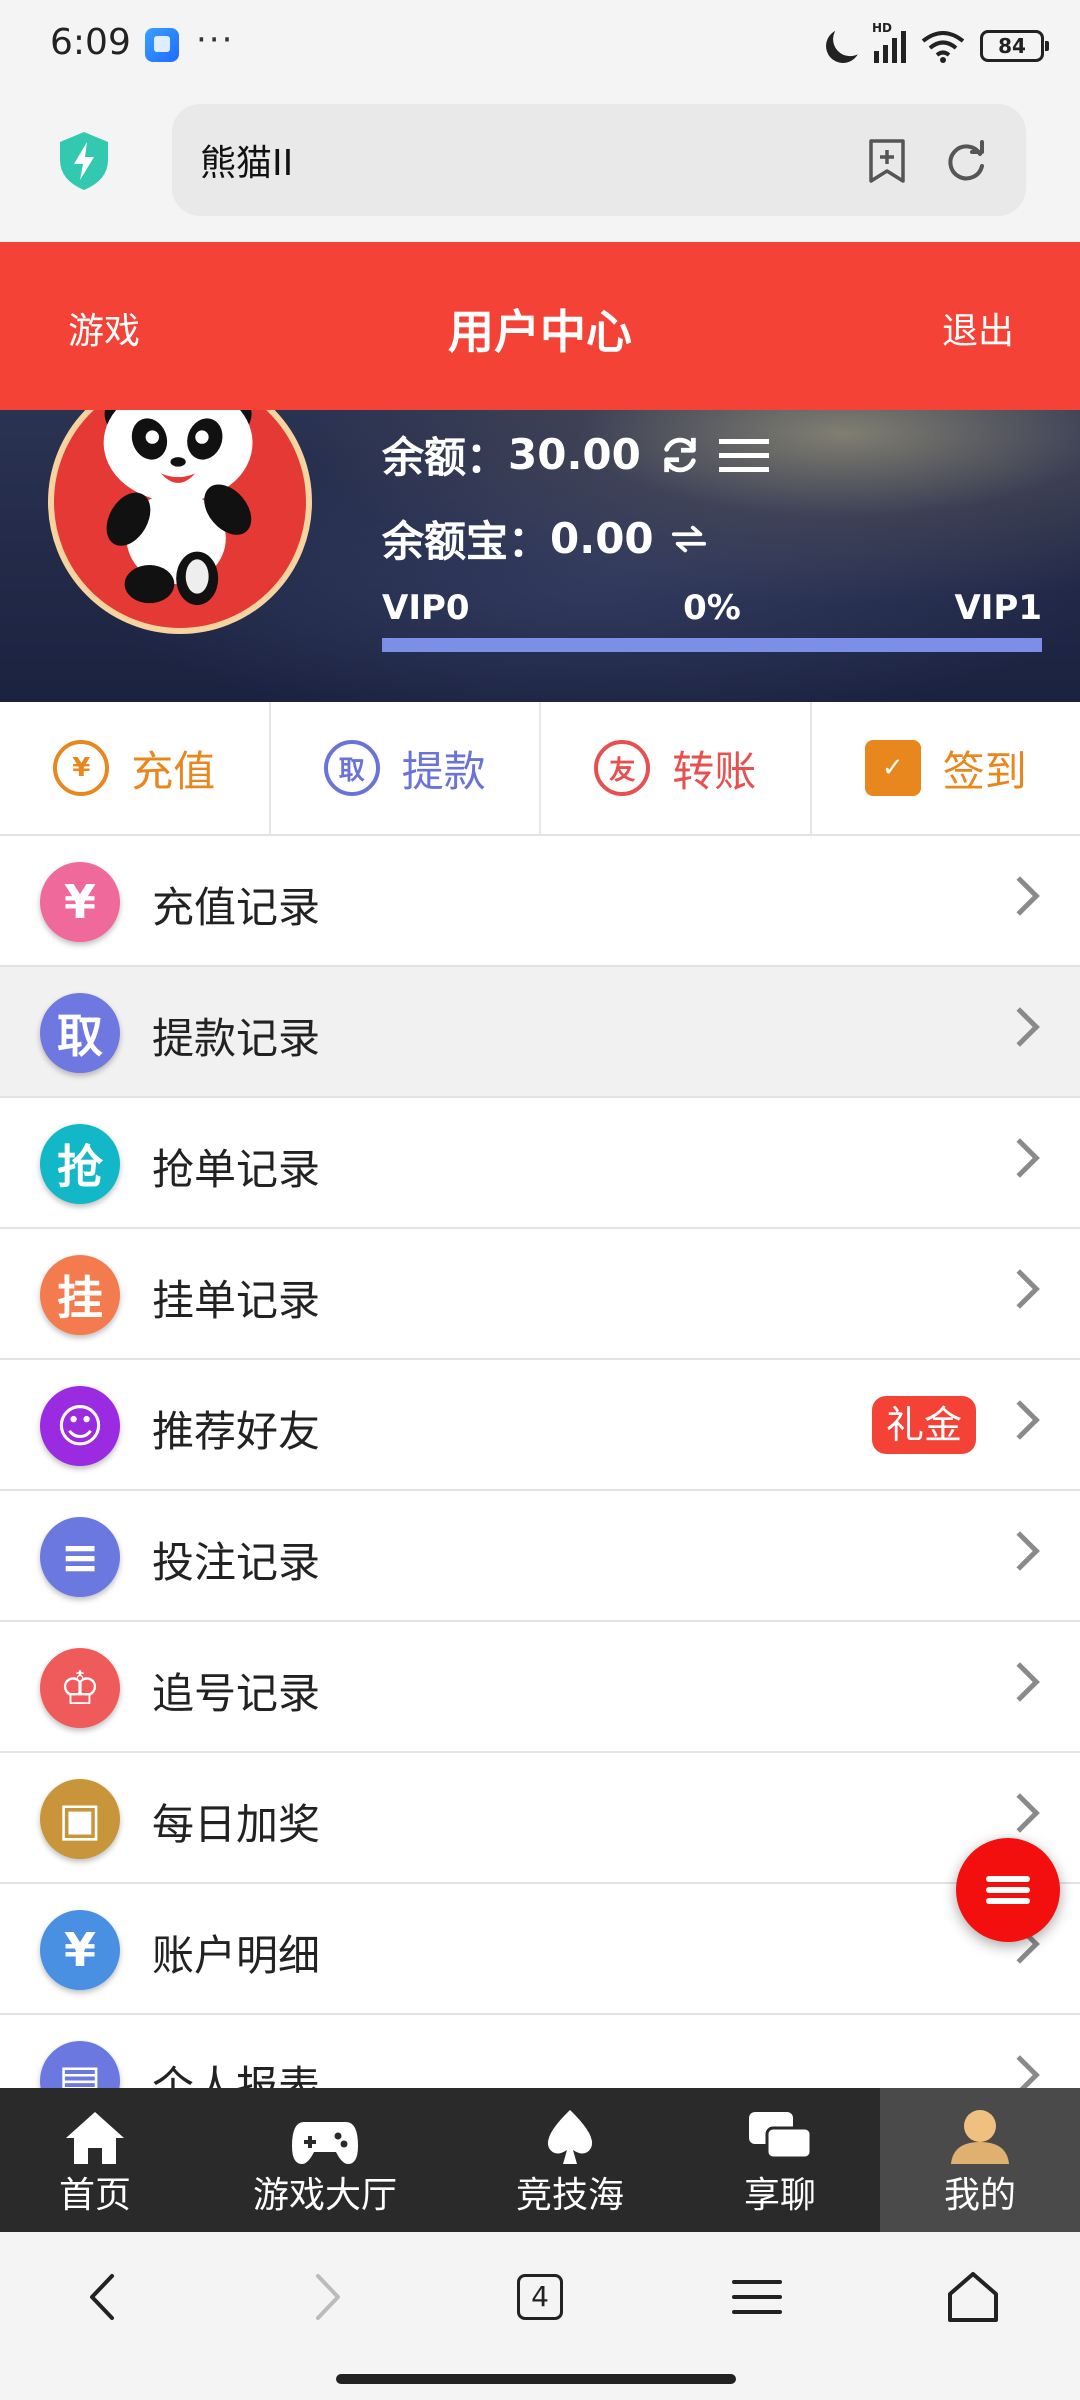  I want to click on panda-avatar-icon, so click(178, 508).